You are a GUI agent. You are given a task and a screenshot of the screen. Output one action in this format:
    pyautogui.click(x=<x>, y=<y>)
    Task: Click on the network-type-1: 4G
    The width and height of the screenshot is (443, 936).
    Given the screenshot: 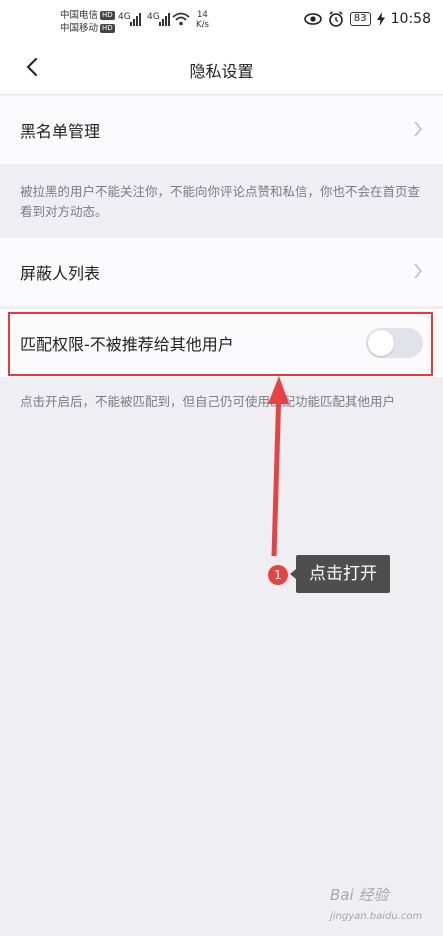 What is the action you would take?
    pyautogui.click(x=124, y=17)
    